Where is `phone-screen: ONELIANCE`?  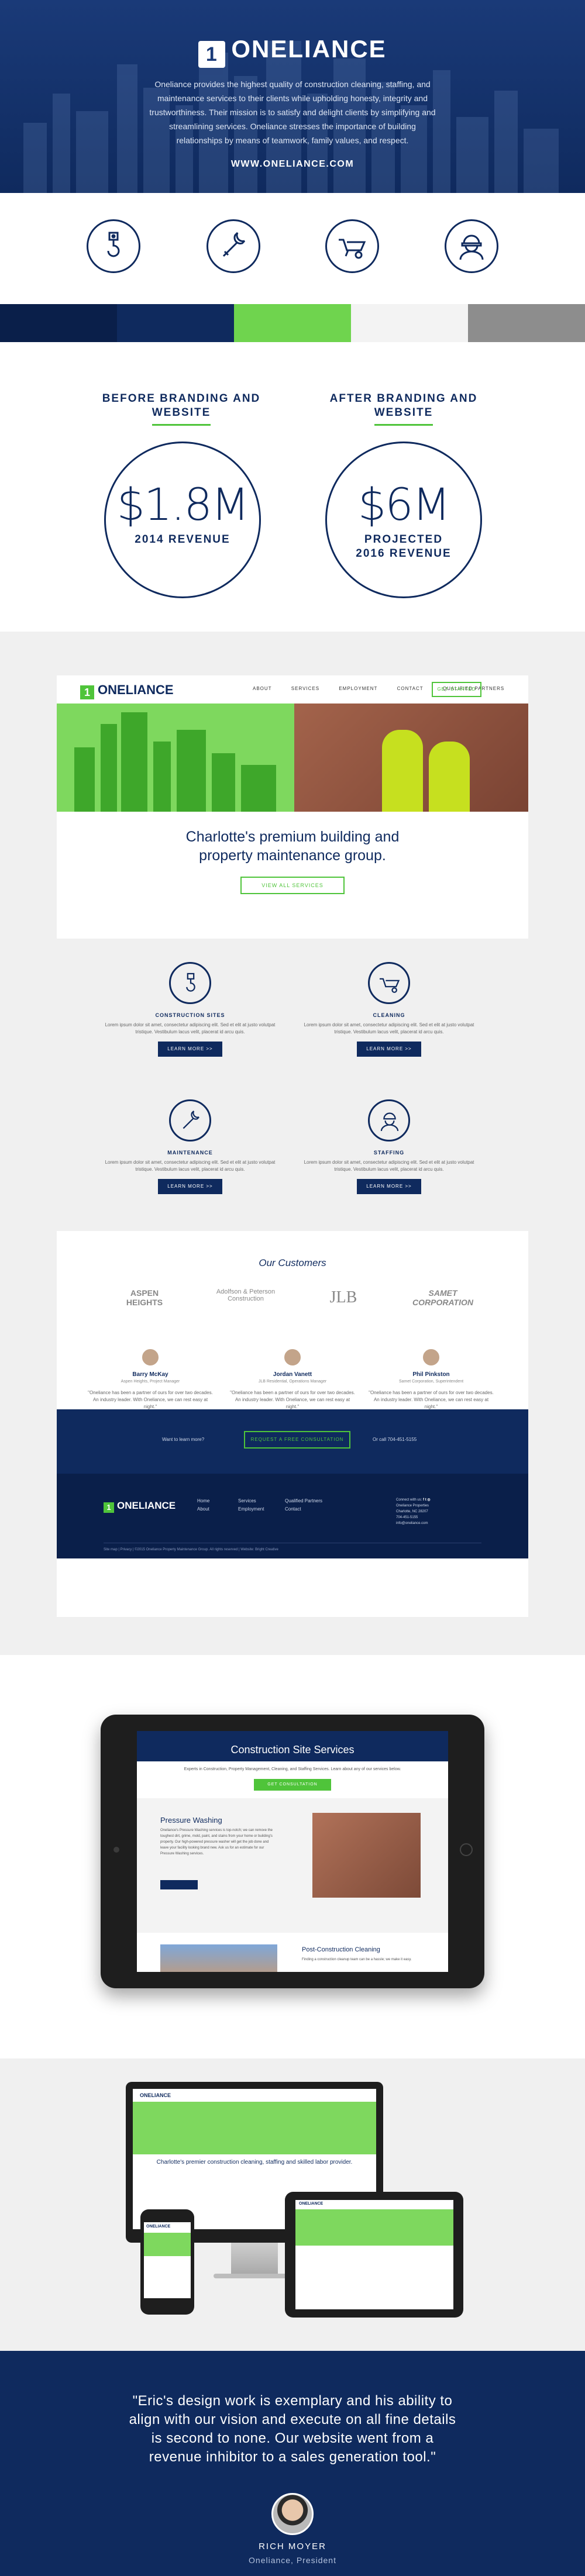 phone-screen: ONELIANCE is located at coordinates (167, 2260).